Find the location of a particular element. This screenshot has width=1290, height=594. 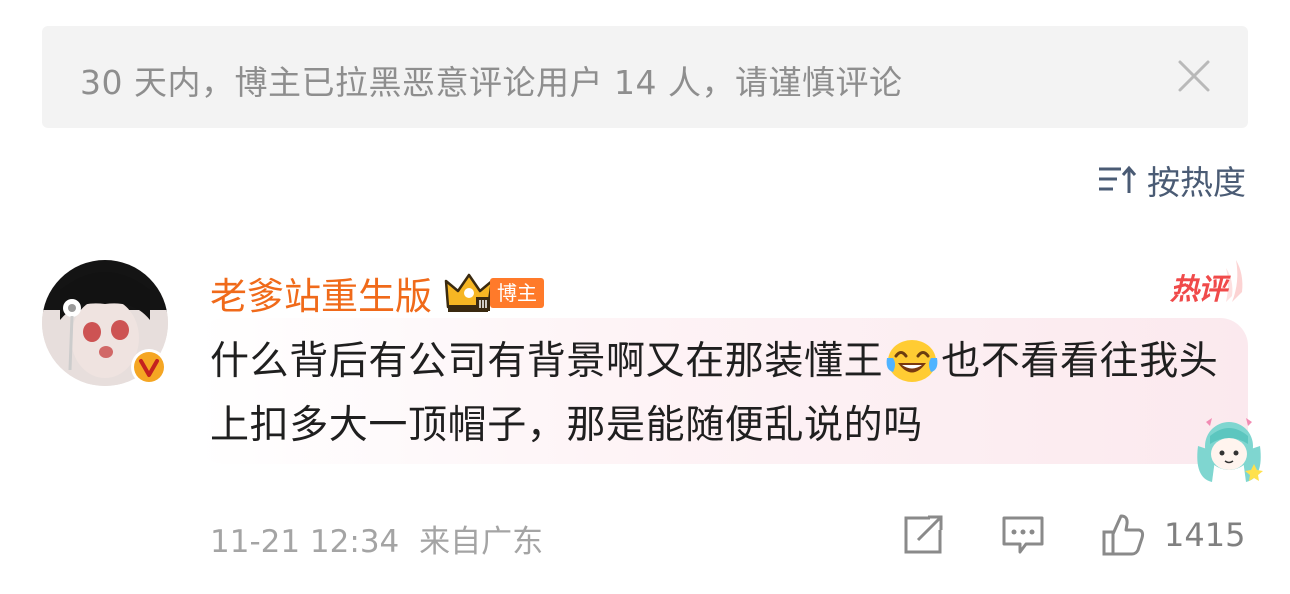

share-icon is located at coordinates (923, 535).